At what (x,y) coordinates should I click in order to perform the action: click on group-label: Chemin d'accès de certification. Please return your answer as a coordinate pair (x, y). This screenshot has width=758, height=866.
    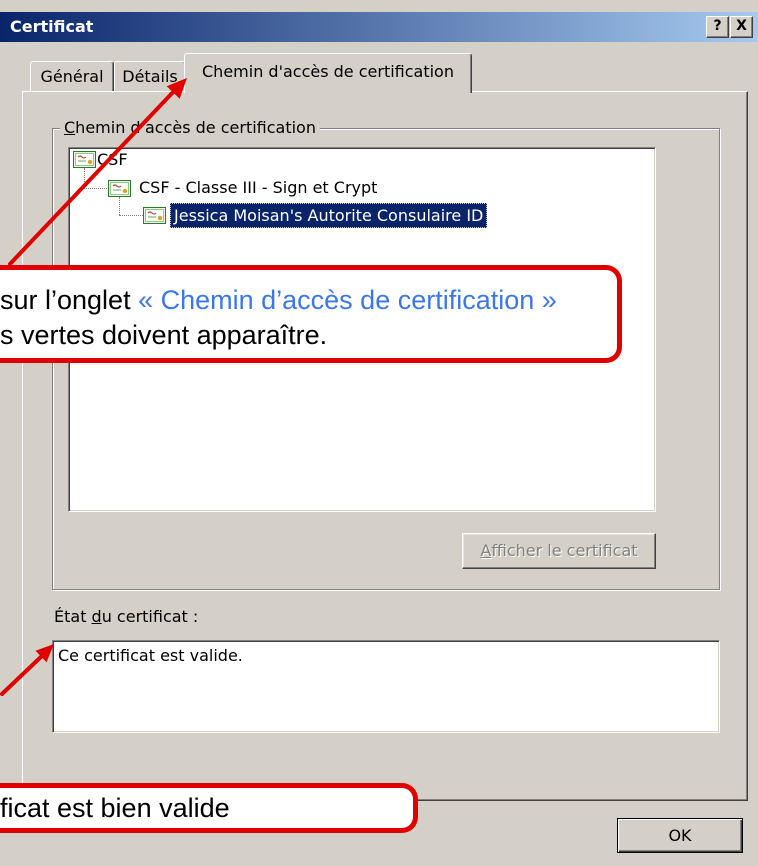
    Looking at the image, I should click on (190, 128).